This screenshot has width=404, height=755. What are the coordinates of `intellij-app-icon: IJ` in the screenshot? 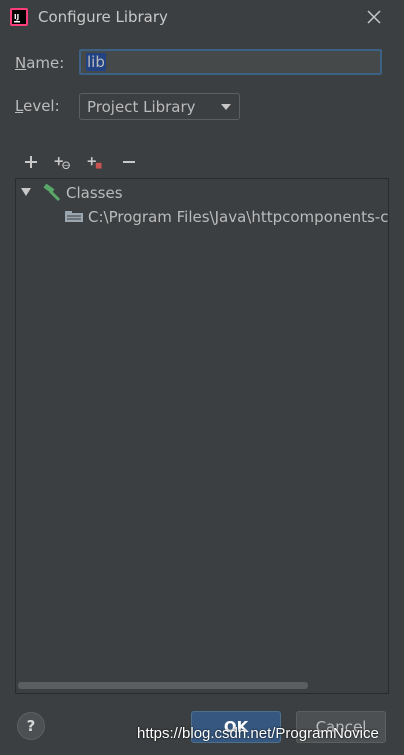 It's located at (19, 17).